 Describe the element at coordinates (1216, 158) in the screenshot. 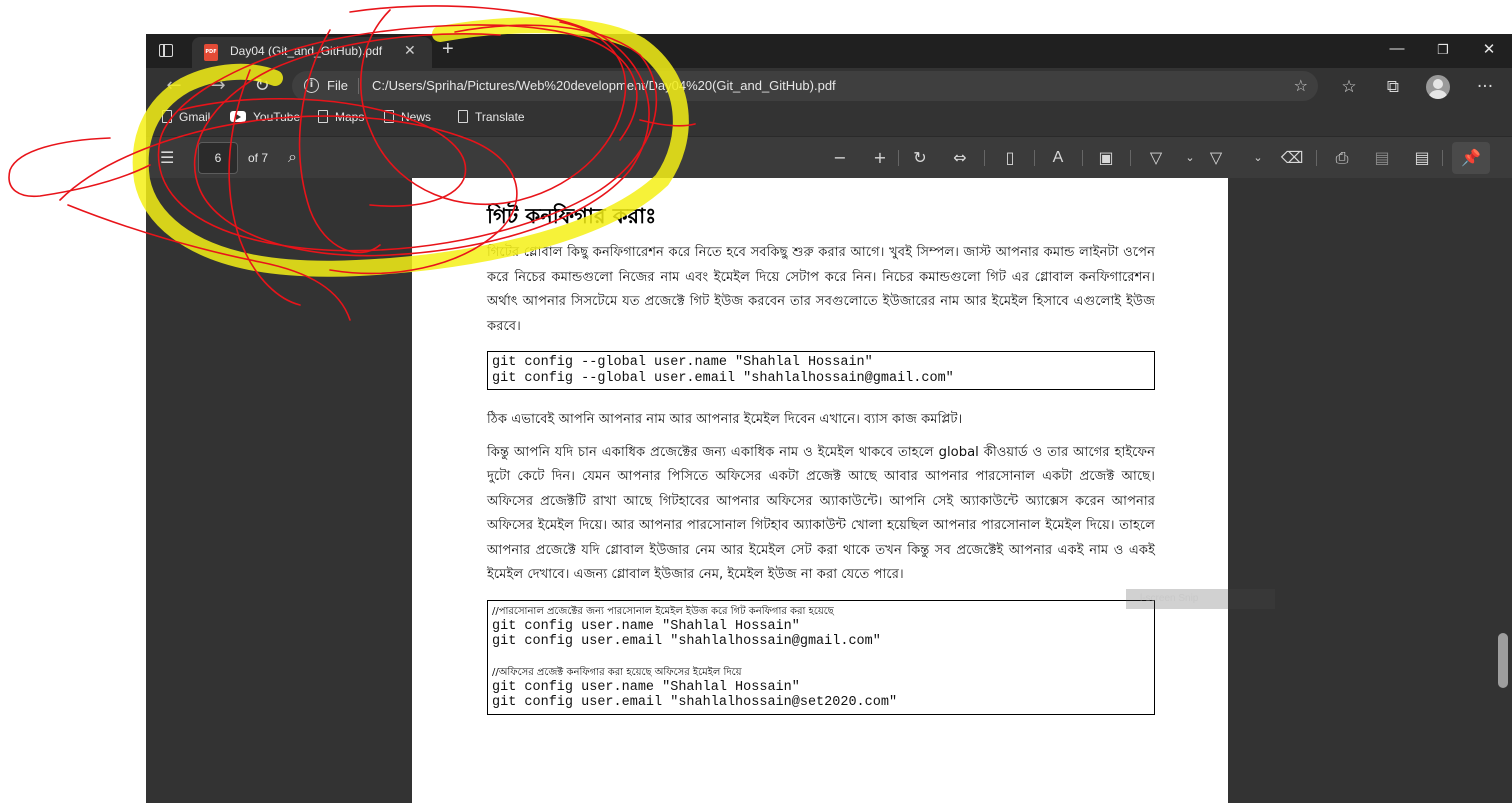

I see `highlight-icon: ▽` at that location.